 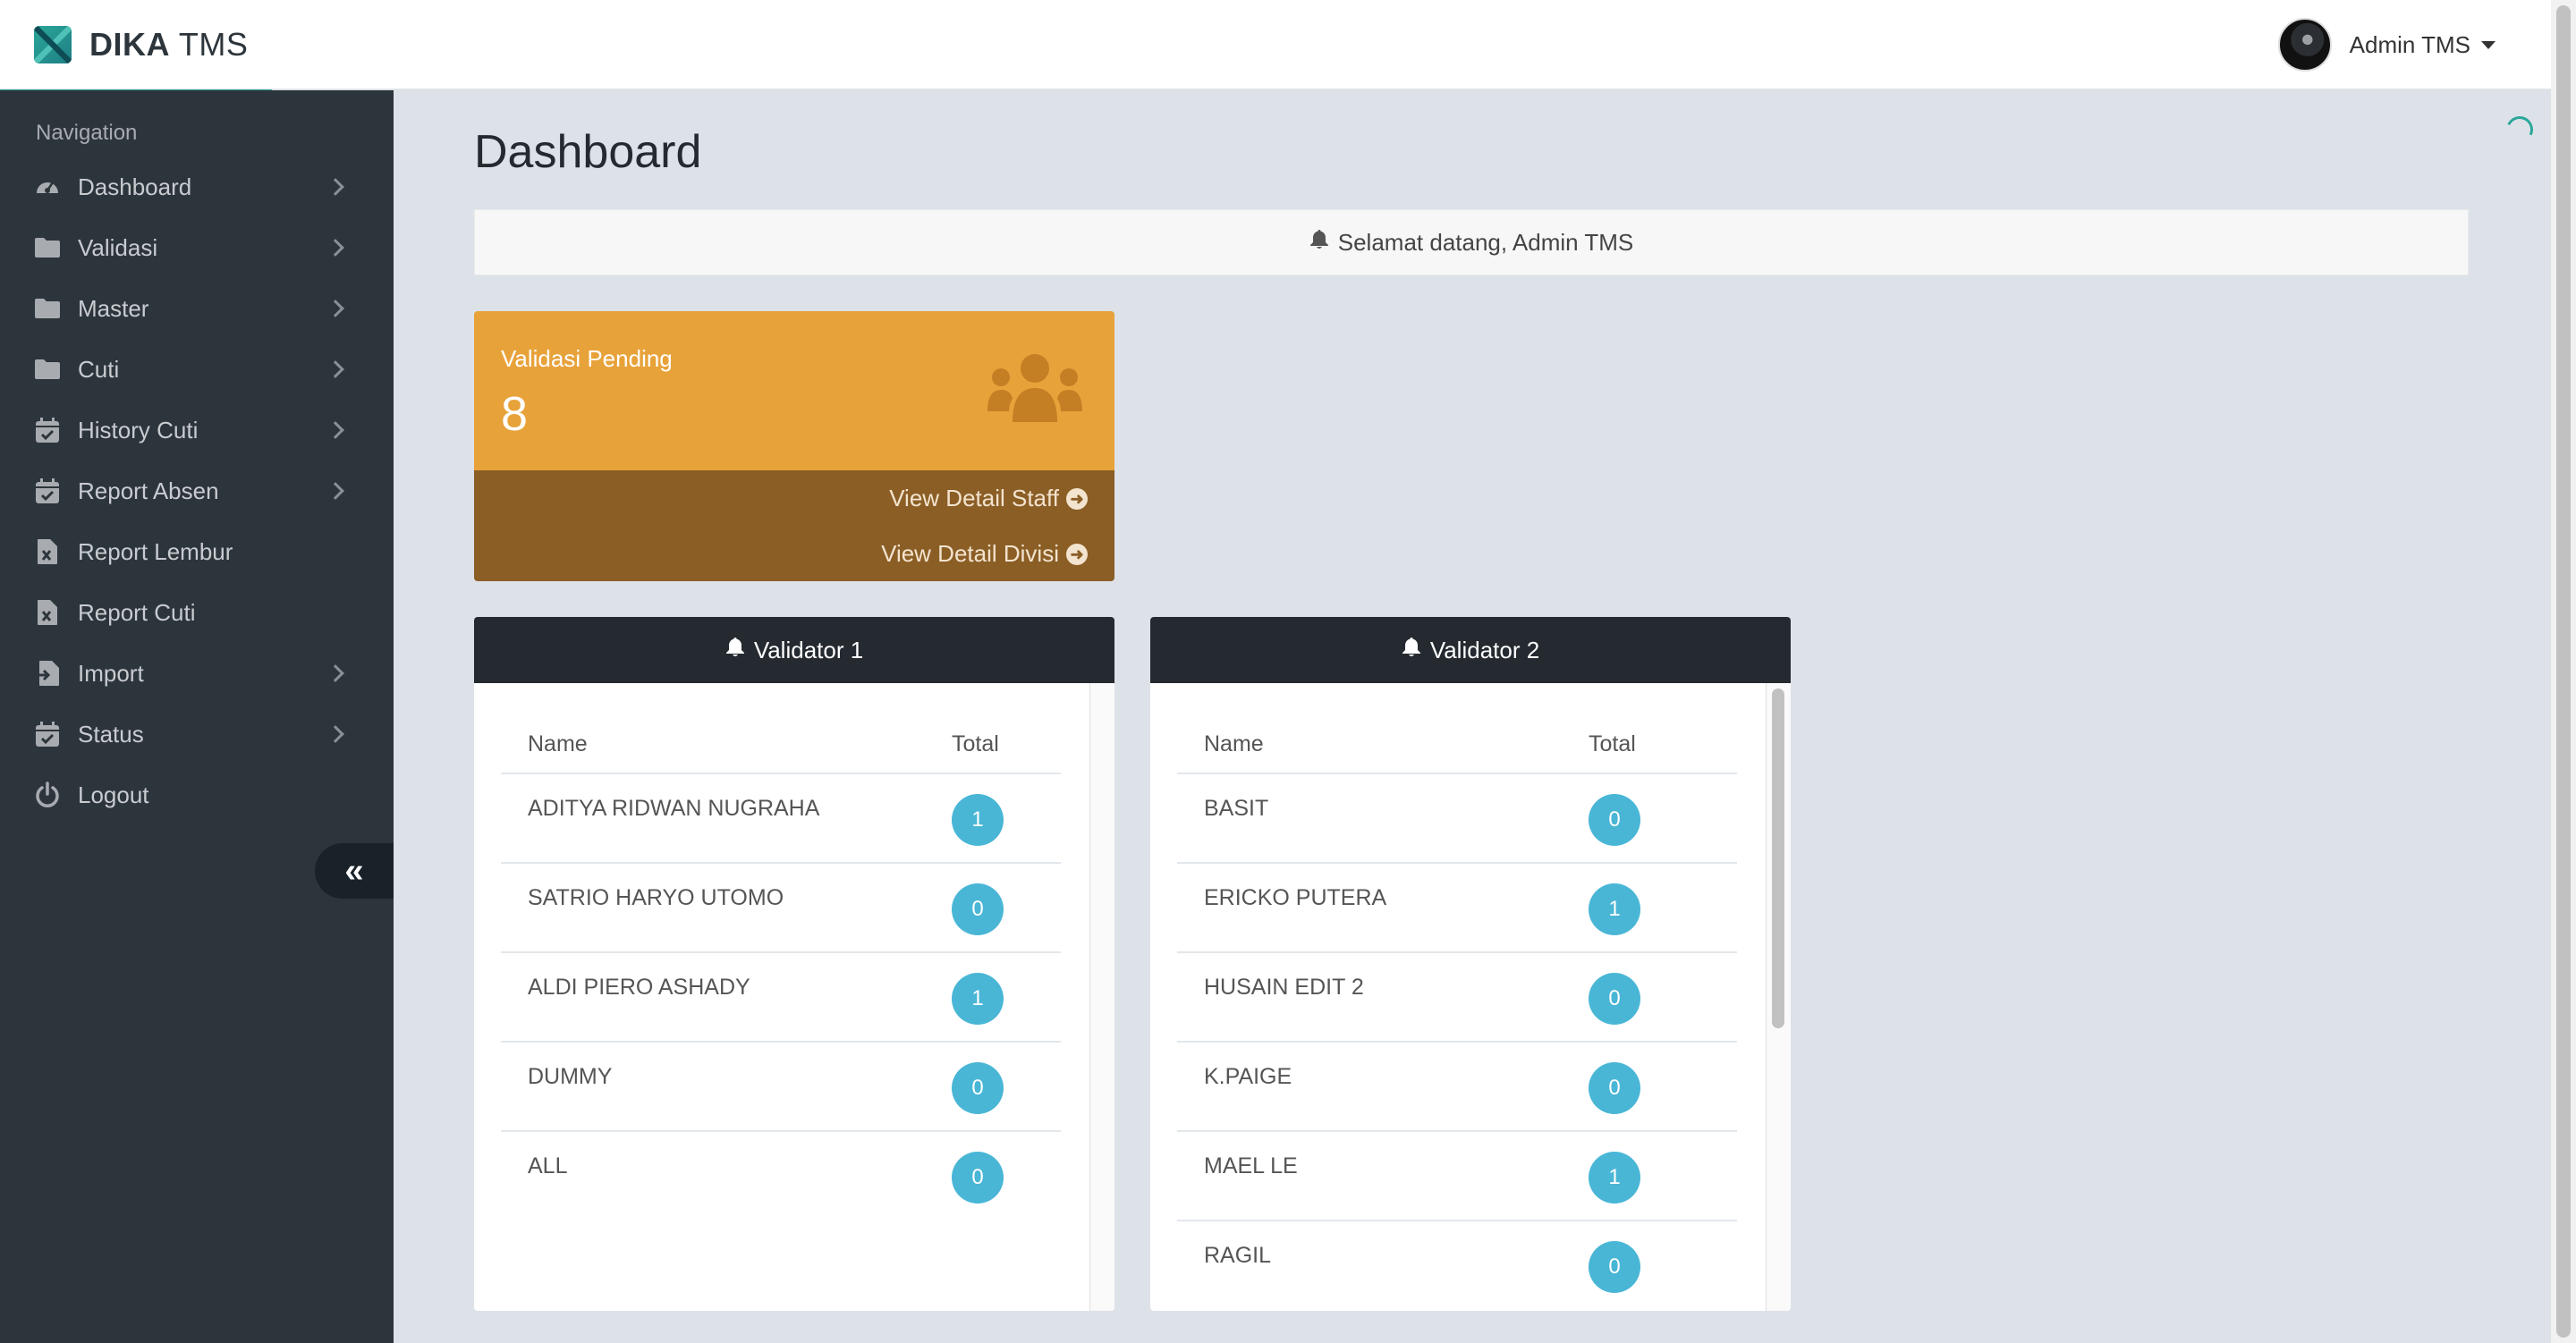 I want to click on brand-logo-link: DIKA TMS, so click(x=141, y=44).